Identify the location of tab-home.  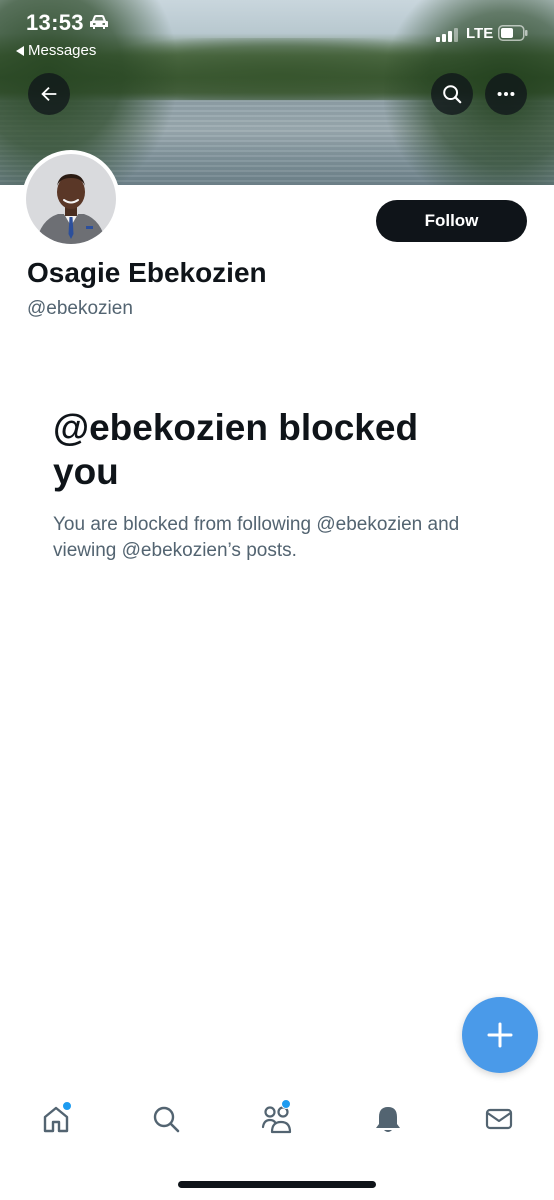
(56, 1119).